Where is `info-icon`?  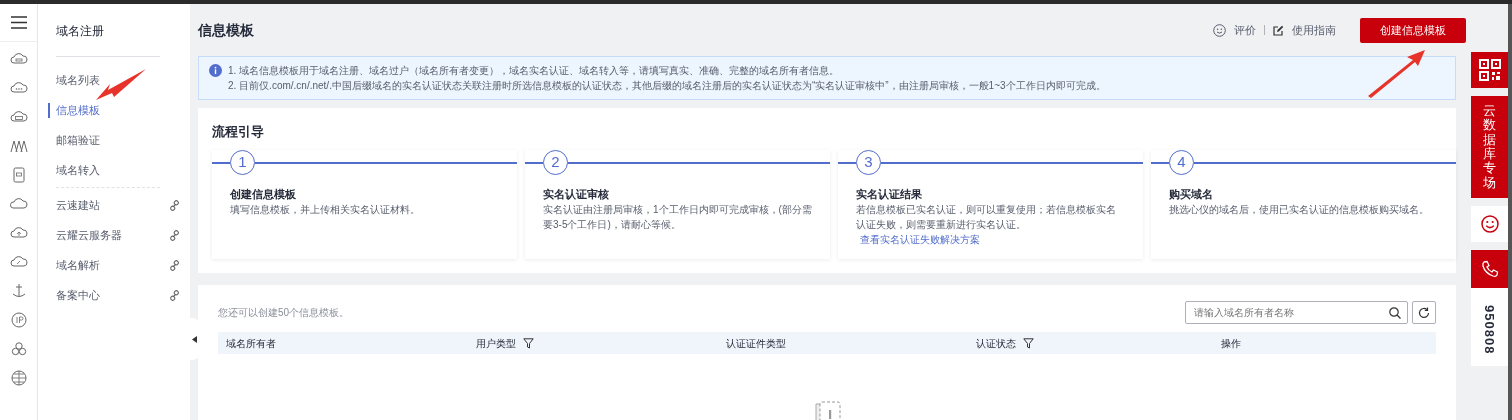
info-icon is located at coordinates (215, 70).